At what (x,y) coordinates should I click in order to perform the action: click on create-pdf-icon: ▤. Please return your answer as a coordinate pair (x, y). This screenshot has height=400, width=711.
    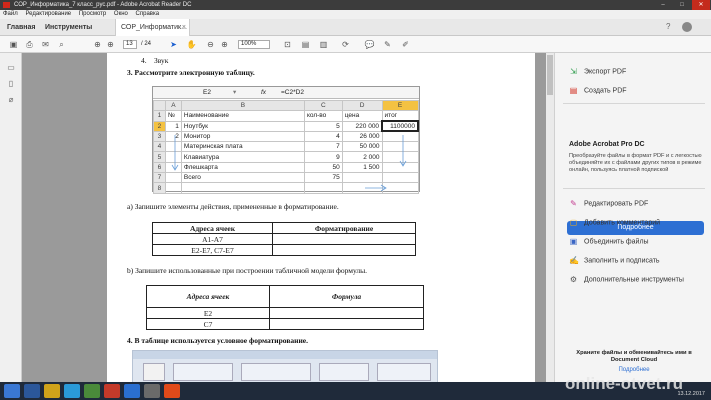
    Looking at the image, I should click on (573, 90).